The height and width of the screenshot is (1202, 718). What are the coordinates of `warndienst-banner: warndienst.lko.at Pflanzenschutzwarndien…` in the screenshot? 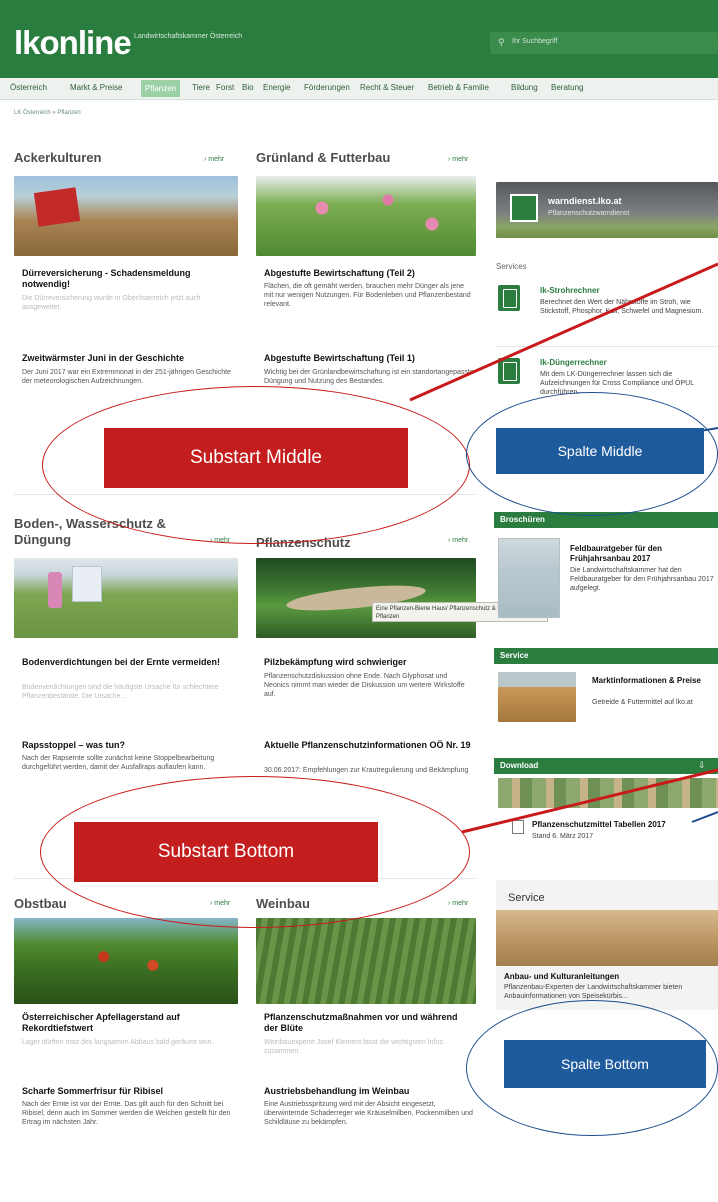 It's located at (607, 210).